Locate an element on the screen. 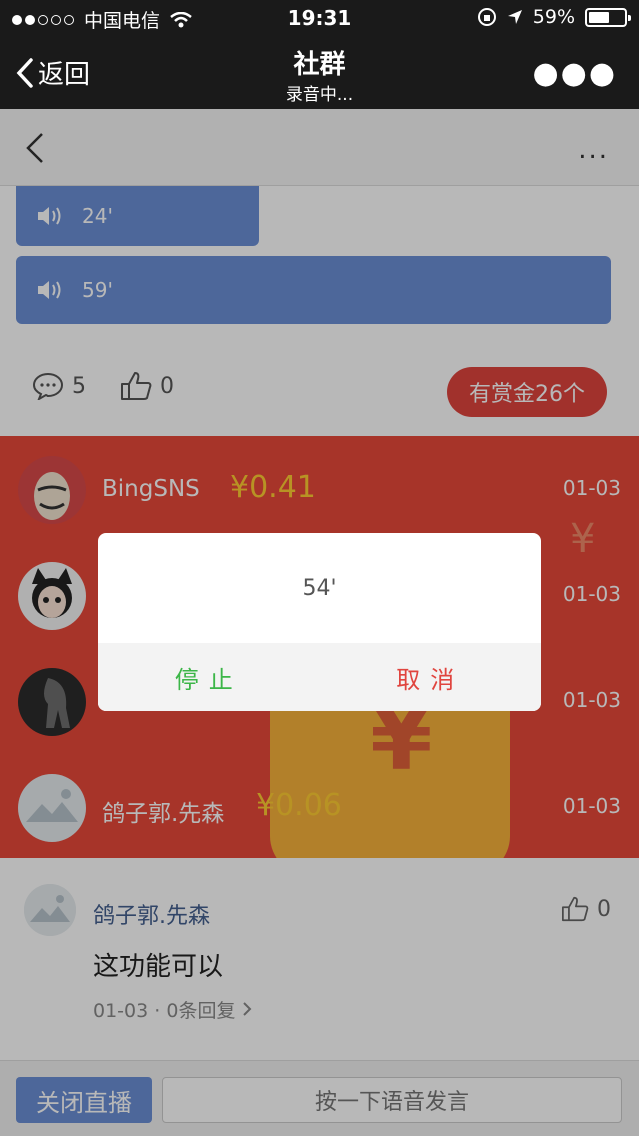 The width and height of the screenshot is (639, 1136). navigation-bar: 返回 社群 录音中... ●●● is located at coordinates (319, 72).